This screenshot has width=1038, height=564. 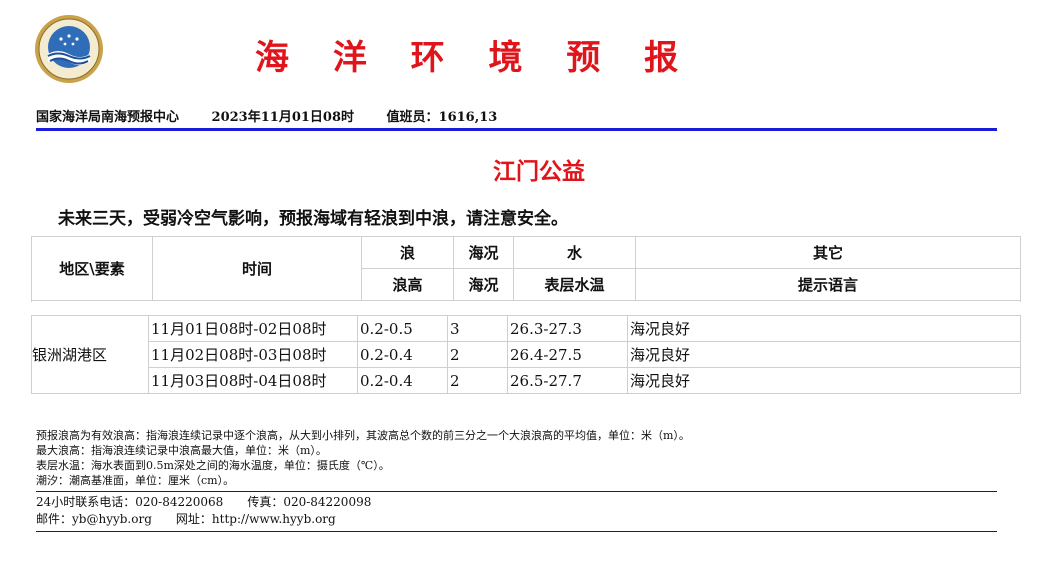 I want to click on contact-website: 网址：http://www.hyyb.org, so click(x=256, y=519).